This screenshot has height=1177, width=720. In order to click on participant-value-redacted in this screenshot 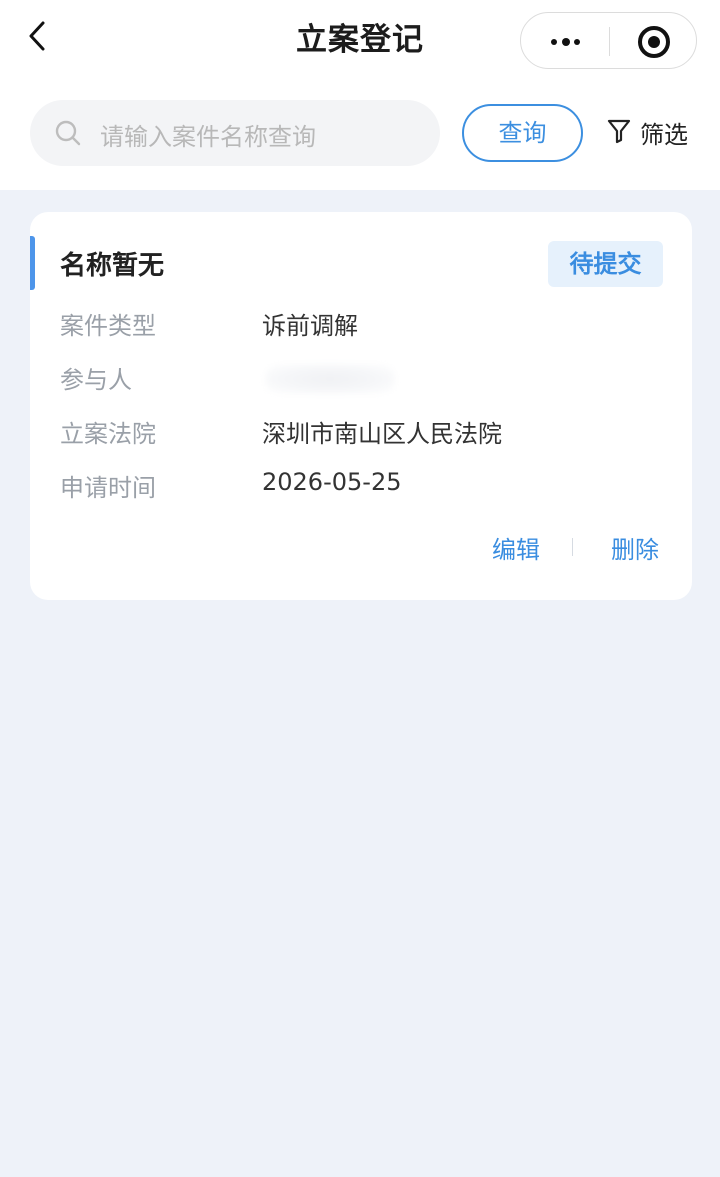, I will do `click(330, 379)`.